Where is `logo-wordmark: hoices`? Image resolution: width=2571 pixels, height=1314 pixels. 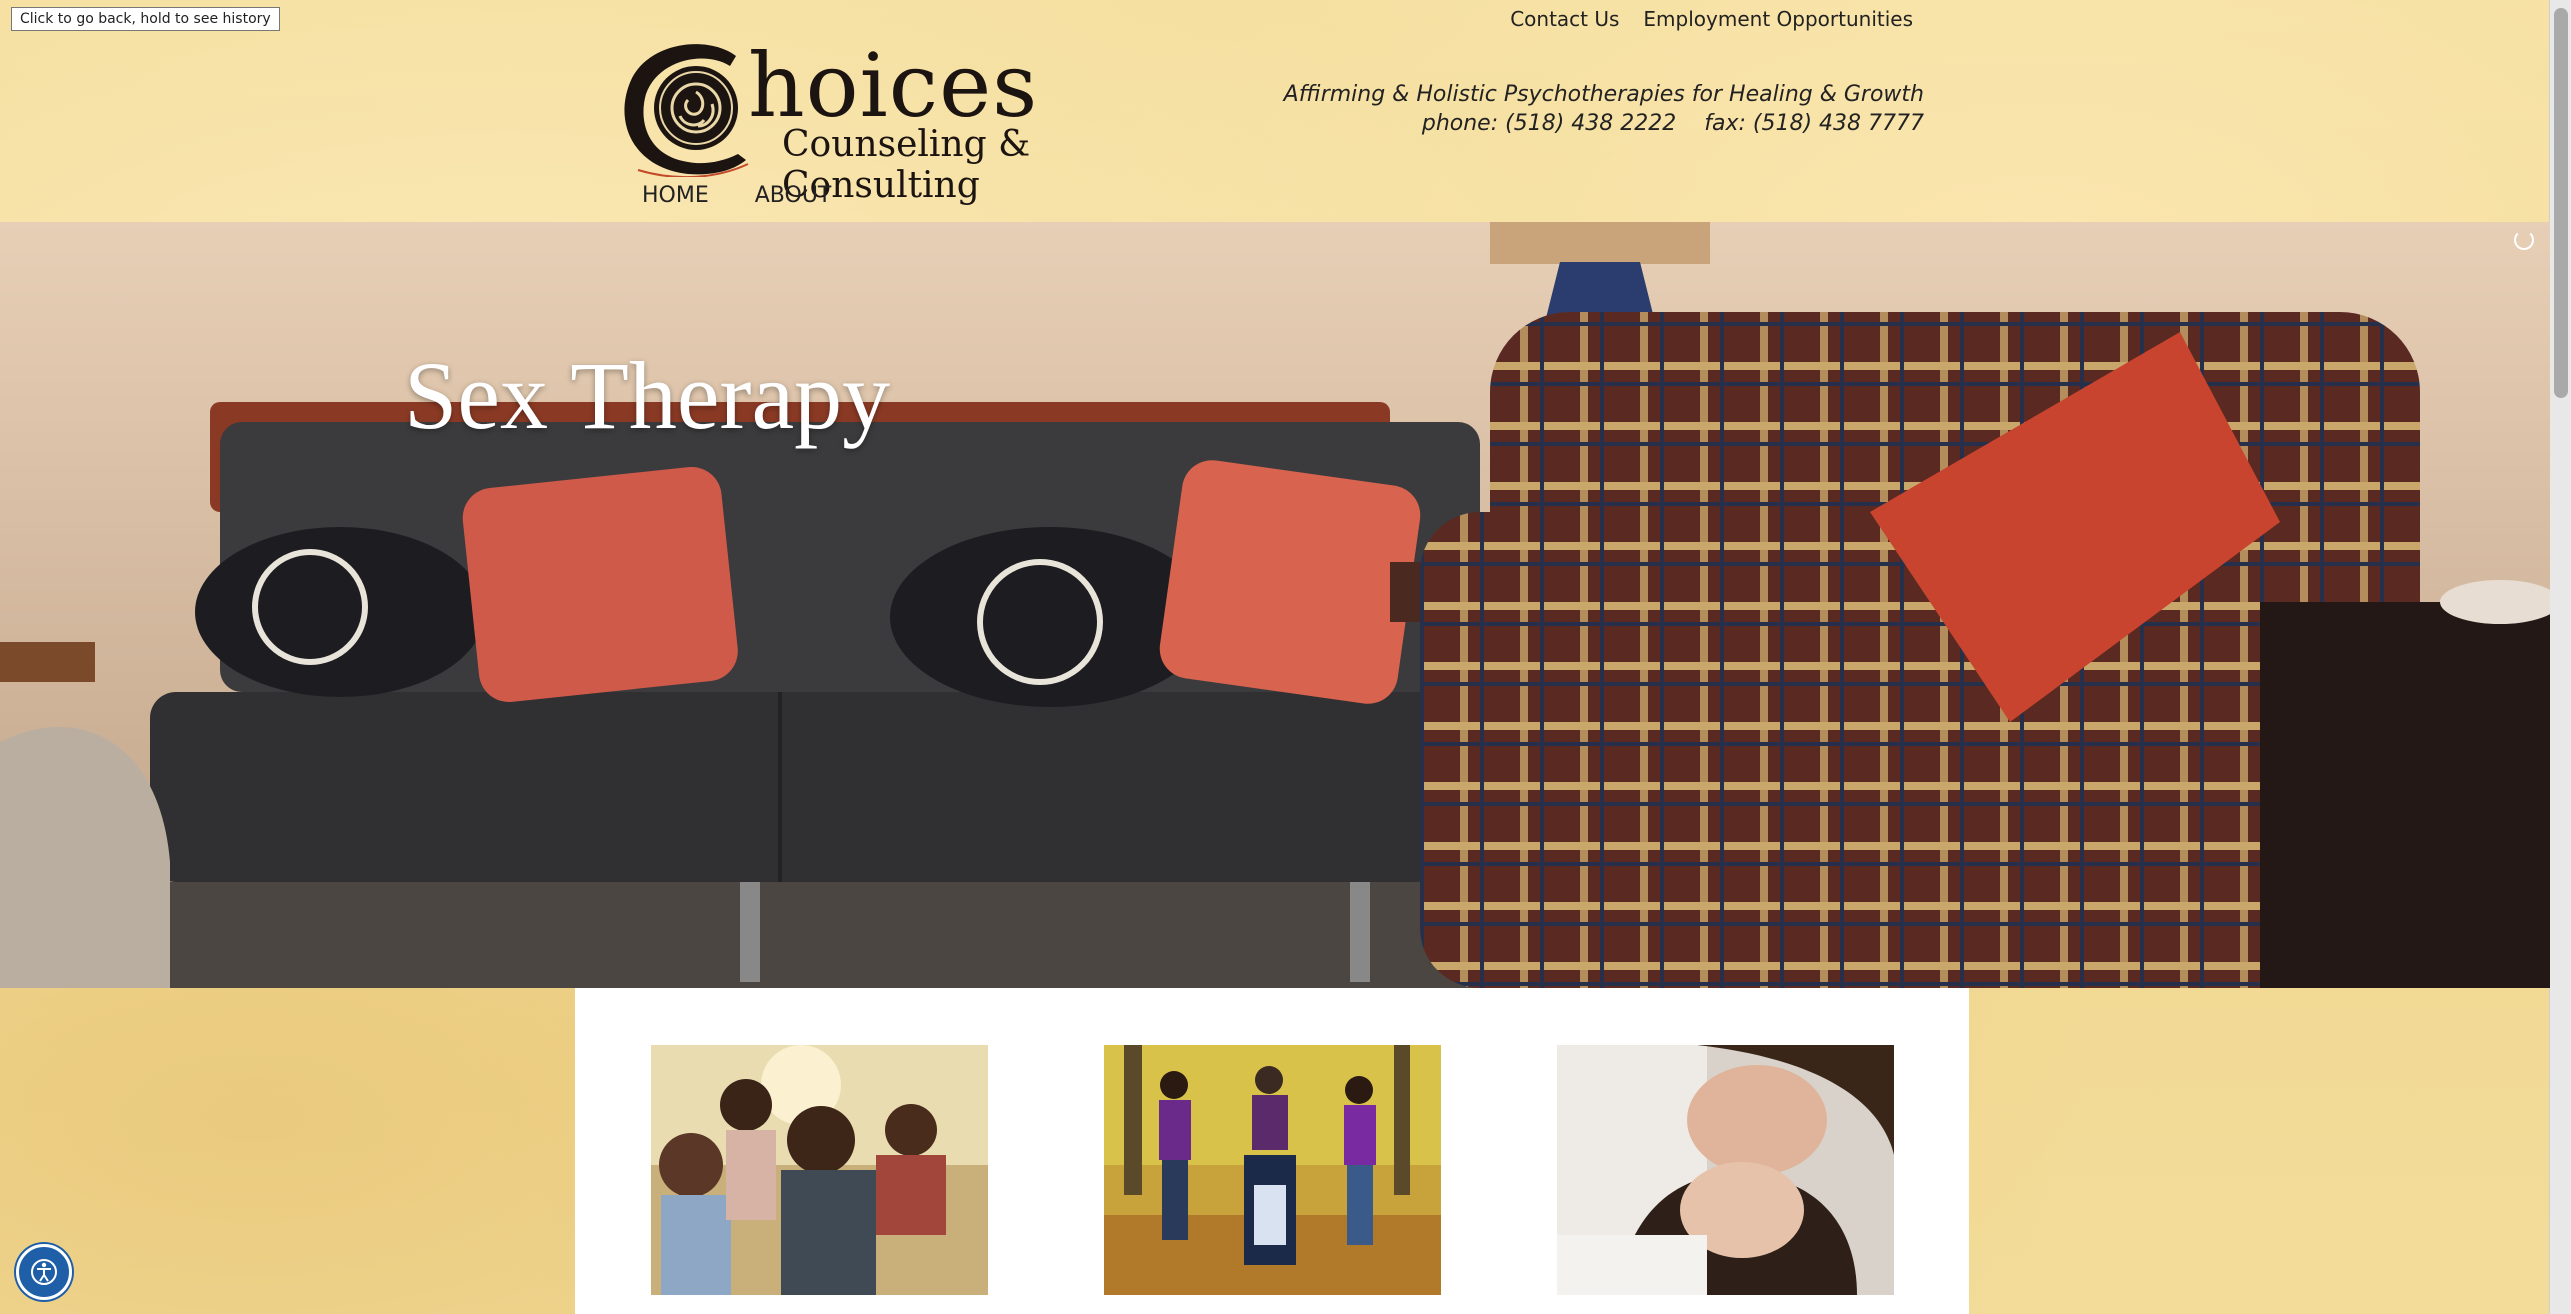 logo-wordmark: hoices is located at coordinates (893, 85).